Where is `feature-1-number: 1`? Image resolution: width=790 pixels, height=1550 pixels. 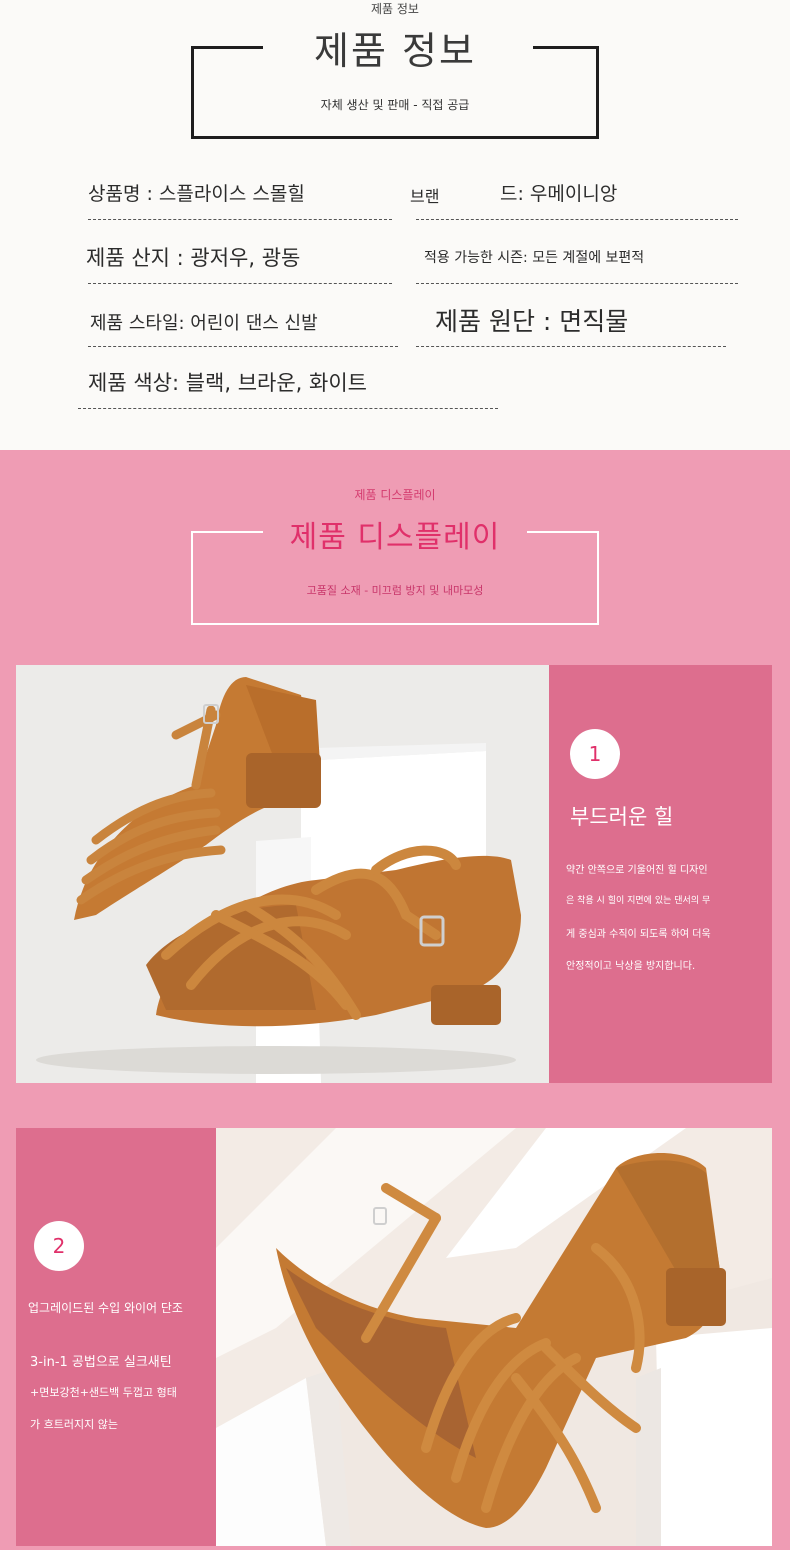 feature-1-number: 1 is located at coordinates (595, 754).